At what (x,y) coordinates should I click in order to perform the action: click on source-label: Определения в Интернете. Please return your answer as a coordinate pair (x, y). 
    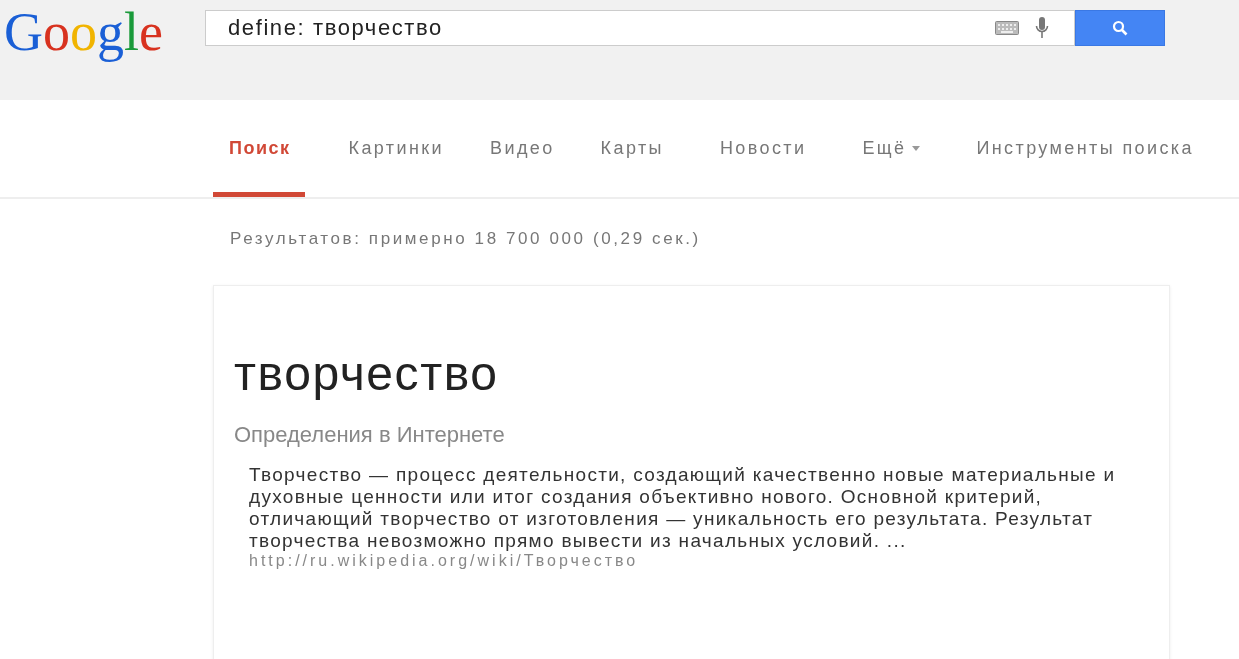
    Looking at the image, I should click on (370, 435).